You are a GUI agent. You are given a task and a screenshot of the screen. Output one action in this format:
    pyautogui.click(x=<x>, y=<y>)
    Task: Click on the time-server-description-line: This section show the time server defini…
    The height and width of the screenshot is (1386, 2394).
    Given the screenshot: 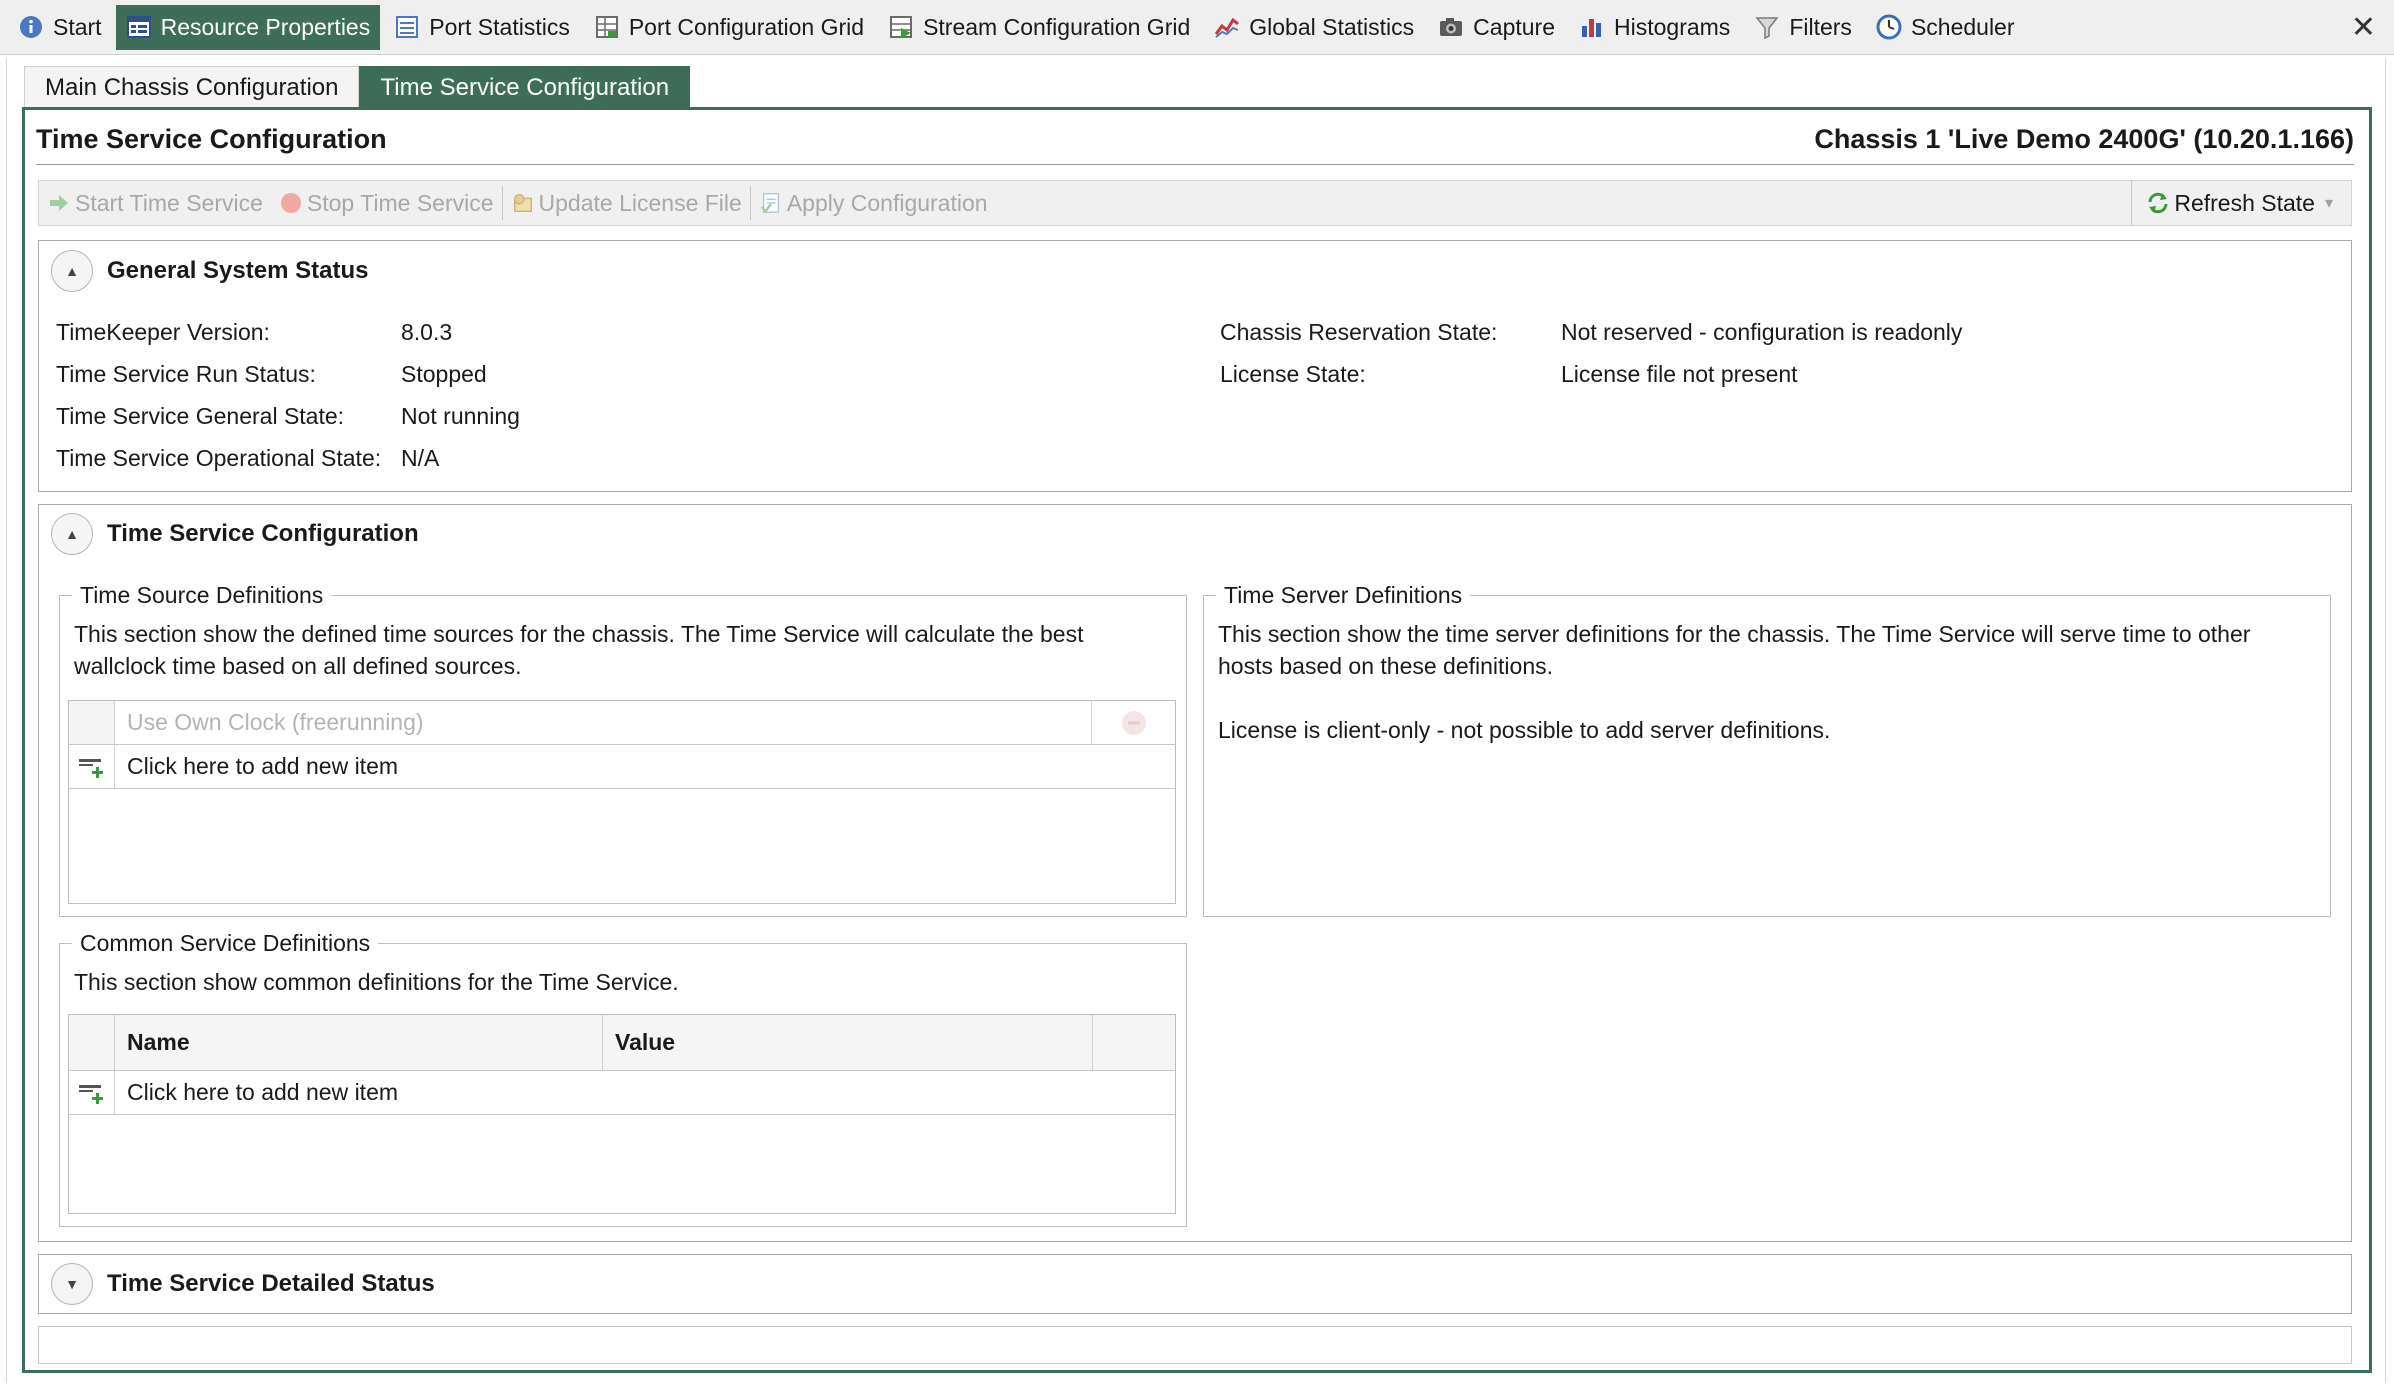 What is the action you would take?
    pyautogui.click(x=1734, y=634)
    